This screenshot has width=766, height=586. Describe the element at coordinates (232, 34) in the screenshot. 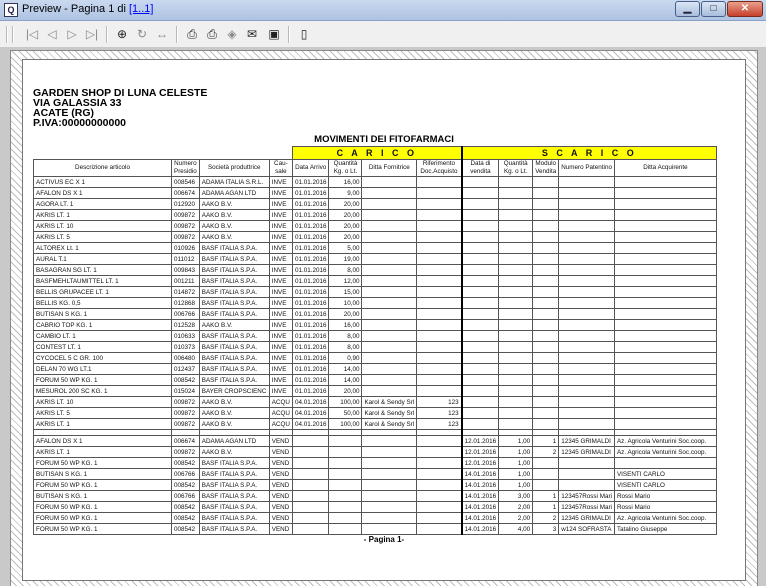

I see `export-icon: ◈` at that location.